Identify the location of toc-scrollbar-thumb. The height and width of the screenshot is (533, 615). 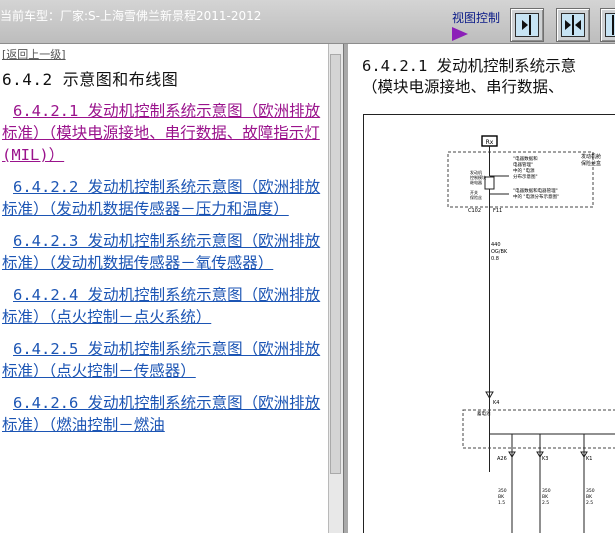
(335, 264).